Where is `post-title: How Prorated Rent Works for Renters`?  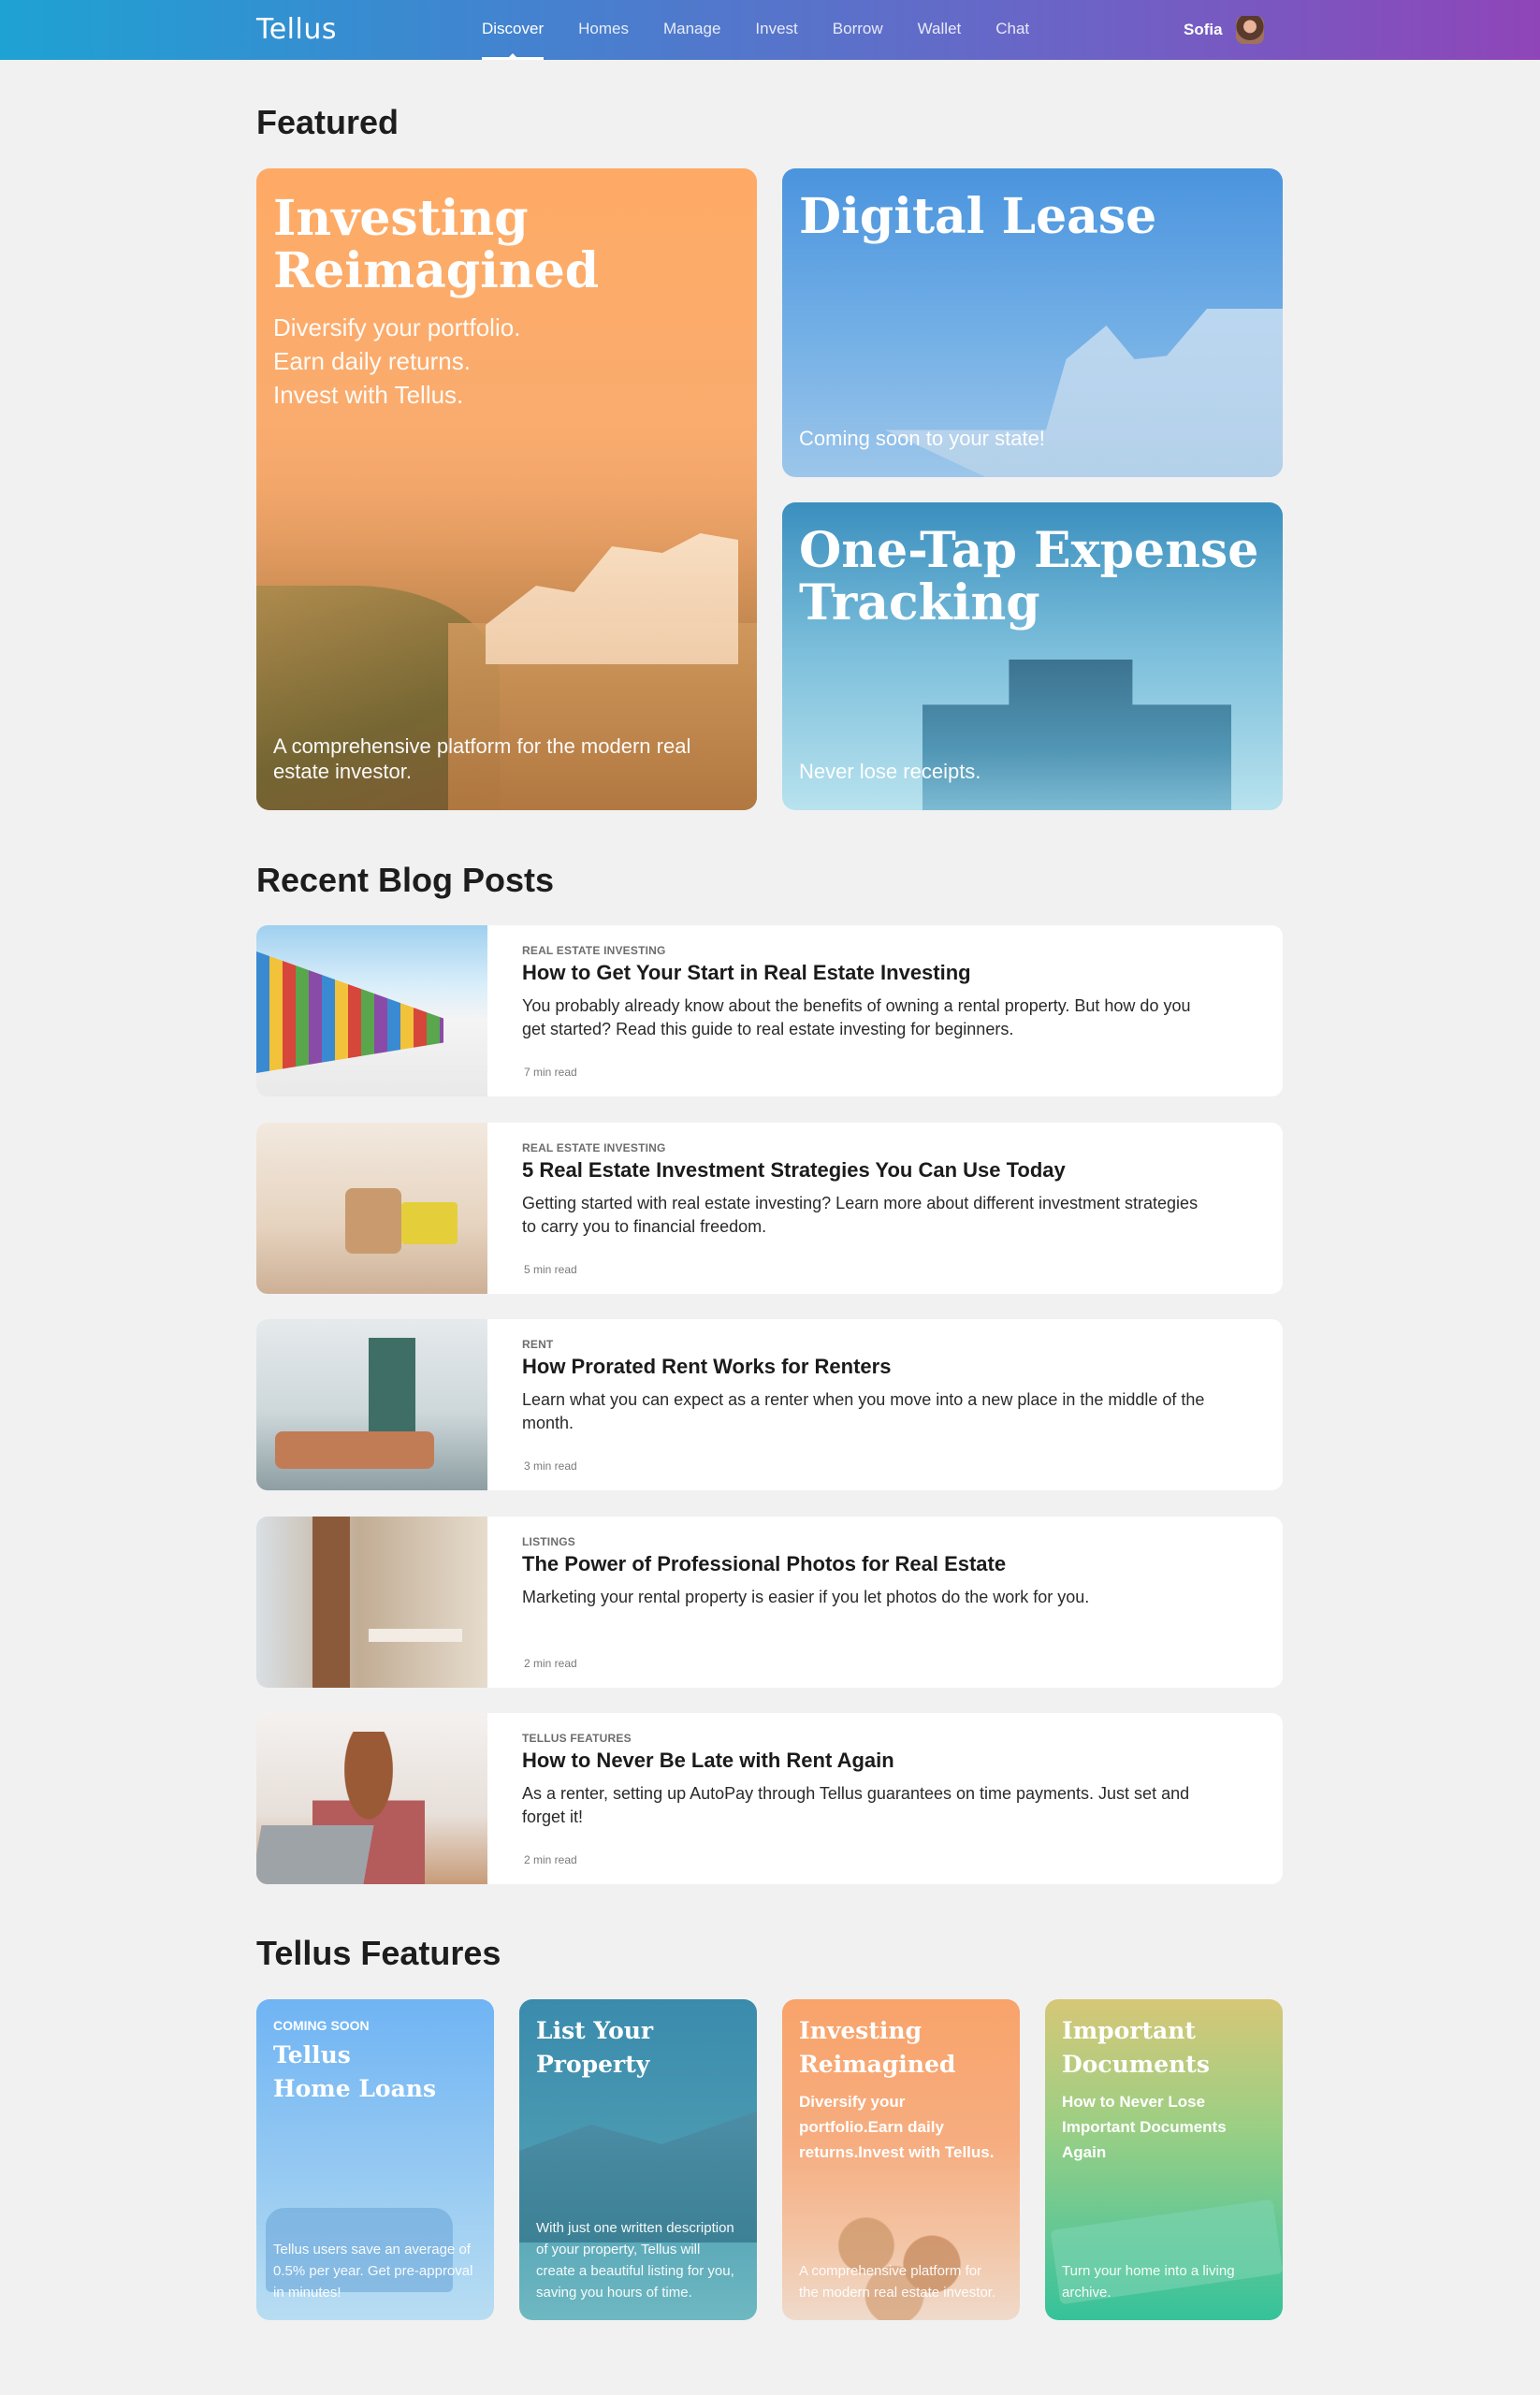
post-title: How Prorated Rent Works for Renters is located at coordinates (707, 1367).